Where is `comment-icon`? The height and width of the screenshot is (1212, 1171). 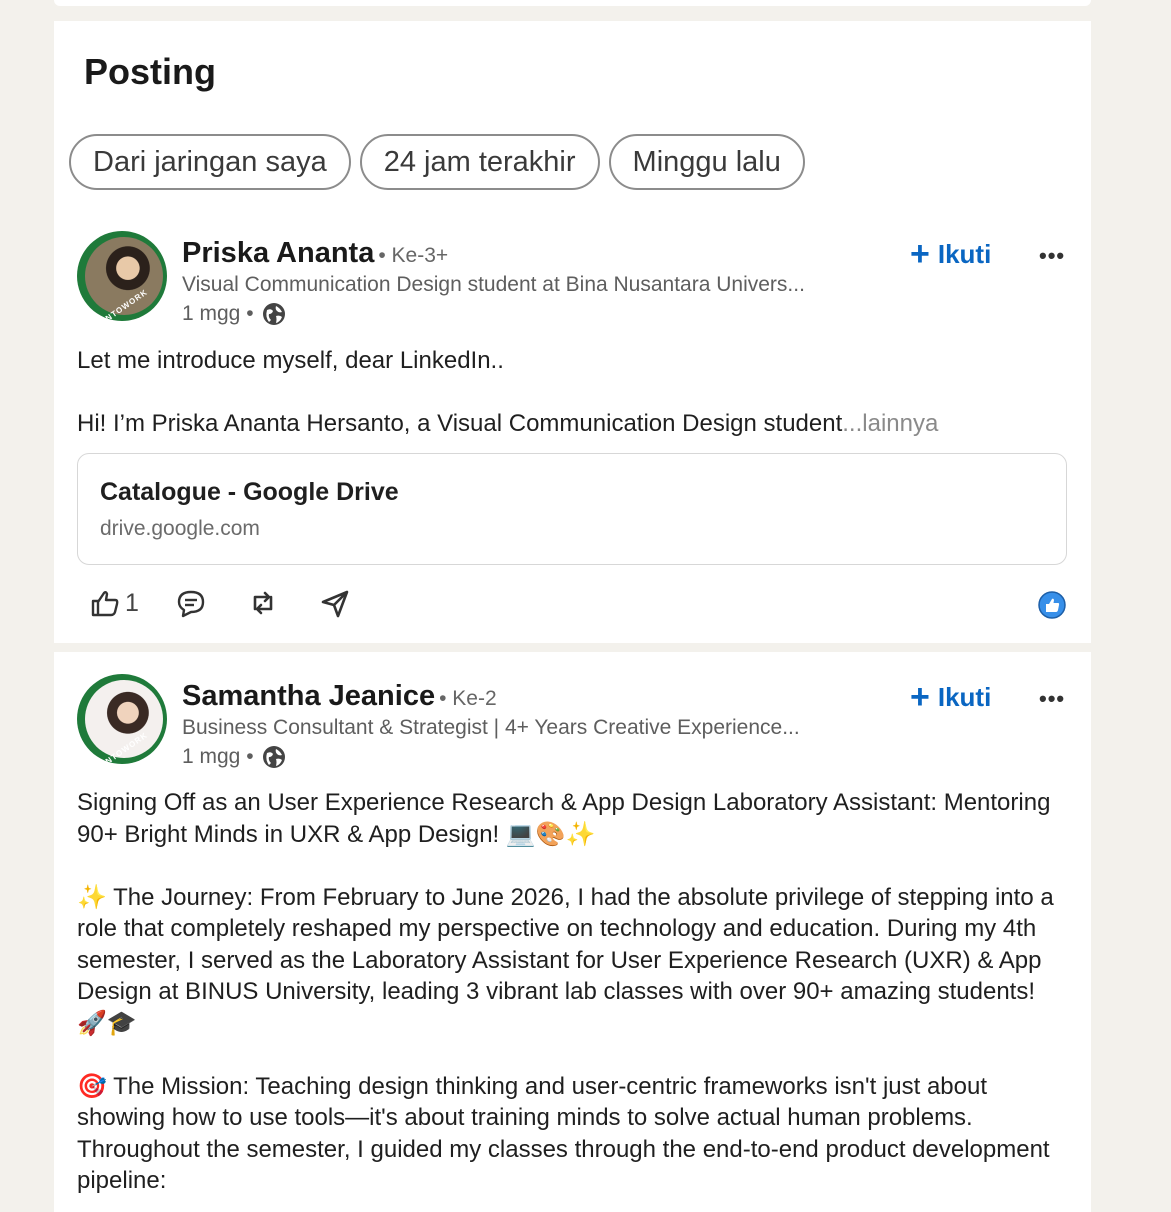
comment-icon is located at coordinates (191, 604).